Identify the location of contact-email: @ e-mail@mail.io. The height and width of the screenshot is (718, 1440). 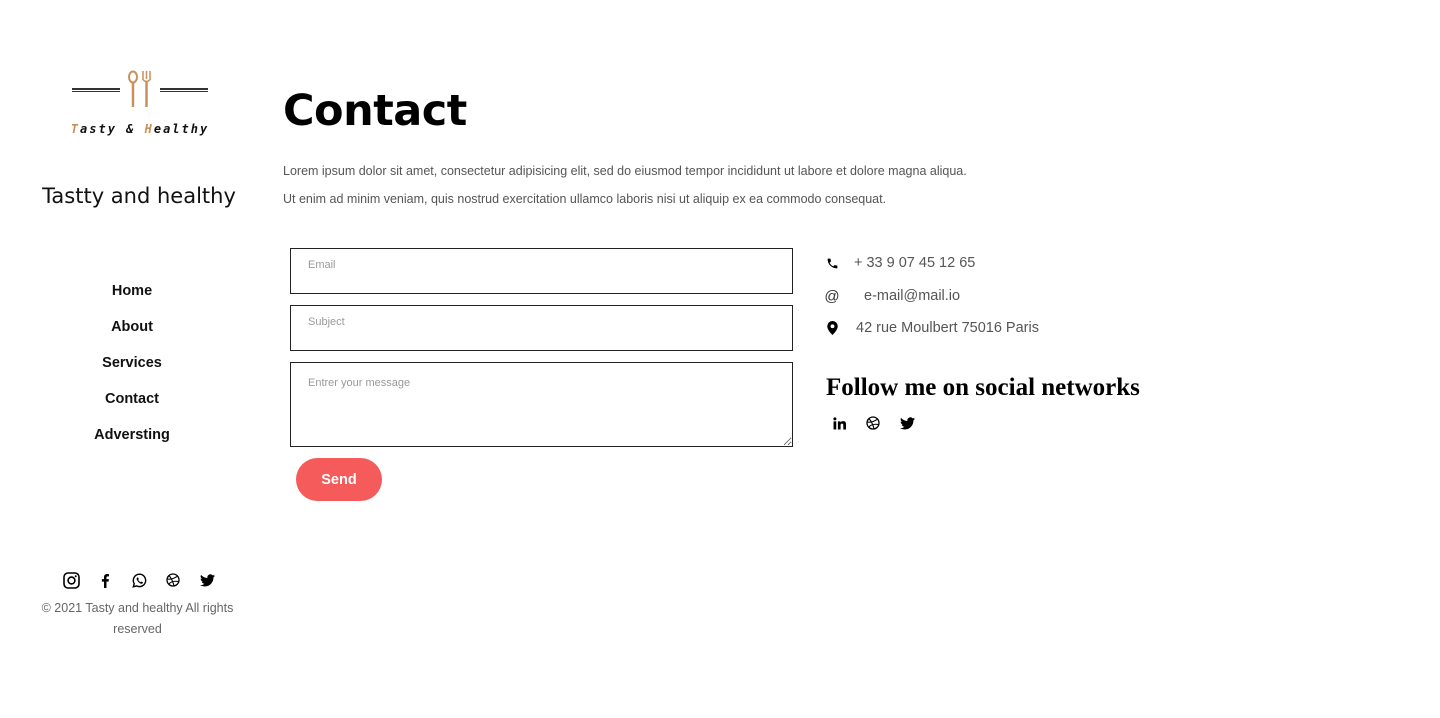
(892, 296).